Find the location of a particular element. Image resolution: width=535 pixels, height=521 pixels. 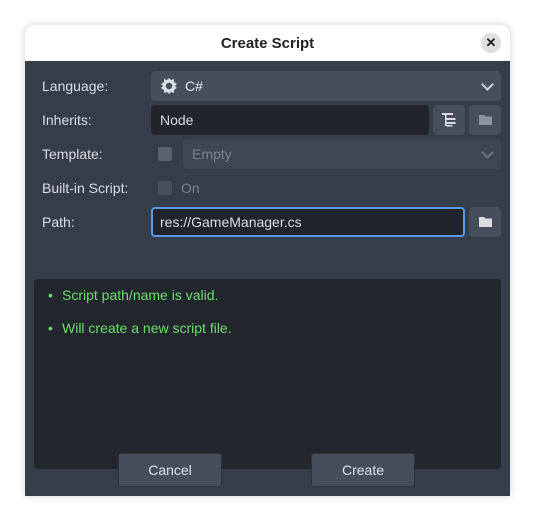

cancel-button: Cancel is located at coordinates (170, 470).